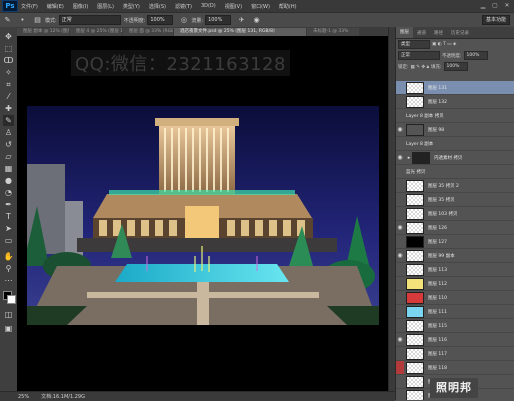 The image size is (514, 401). I want to click on layer-row: ◉ 图层 99 副本, so click(455, 256).